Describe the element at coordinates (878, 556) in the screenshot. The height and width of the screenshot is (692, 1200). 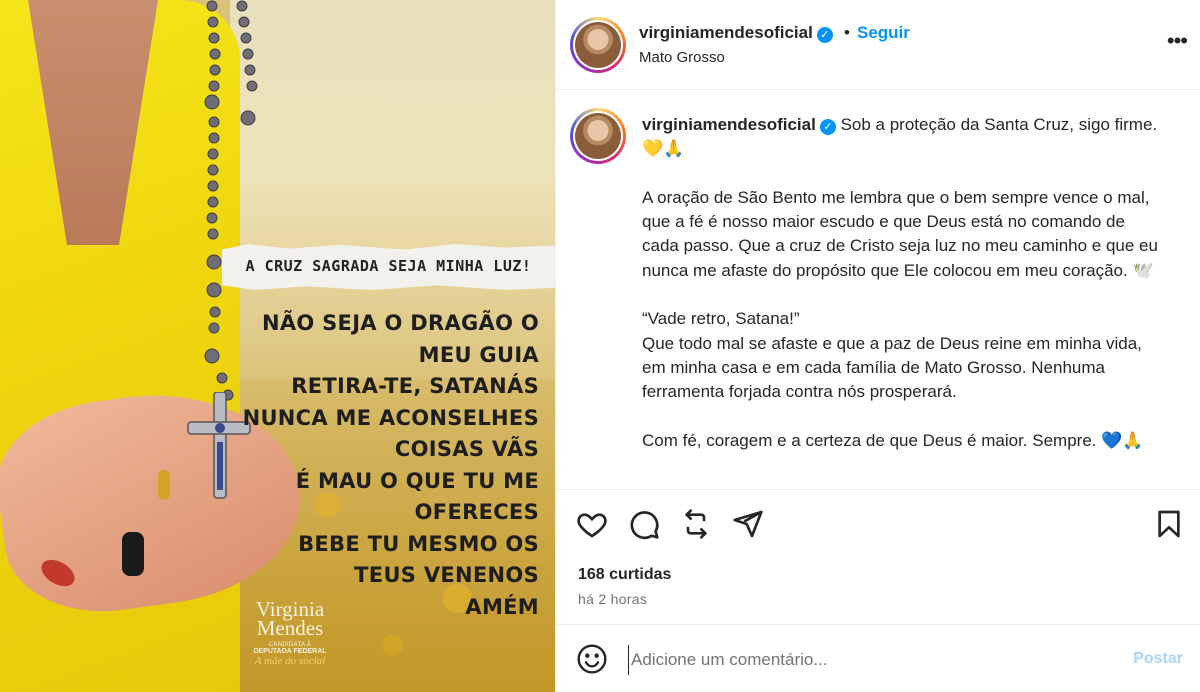
I see `actions-bar: 168 curtidas há 2 horas` at that location.